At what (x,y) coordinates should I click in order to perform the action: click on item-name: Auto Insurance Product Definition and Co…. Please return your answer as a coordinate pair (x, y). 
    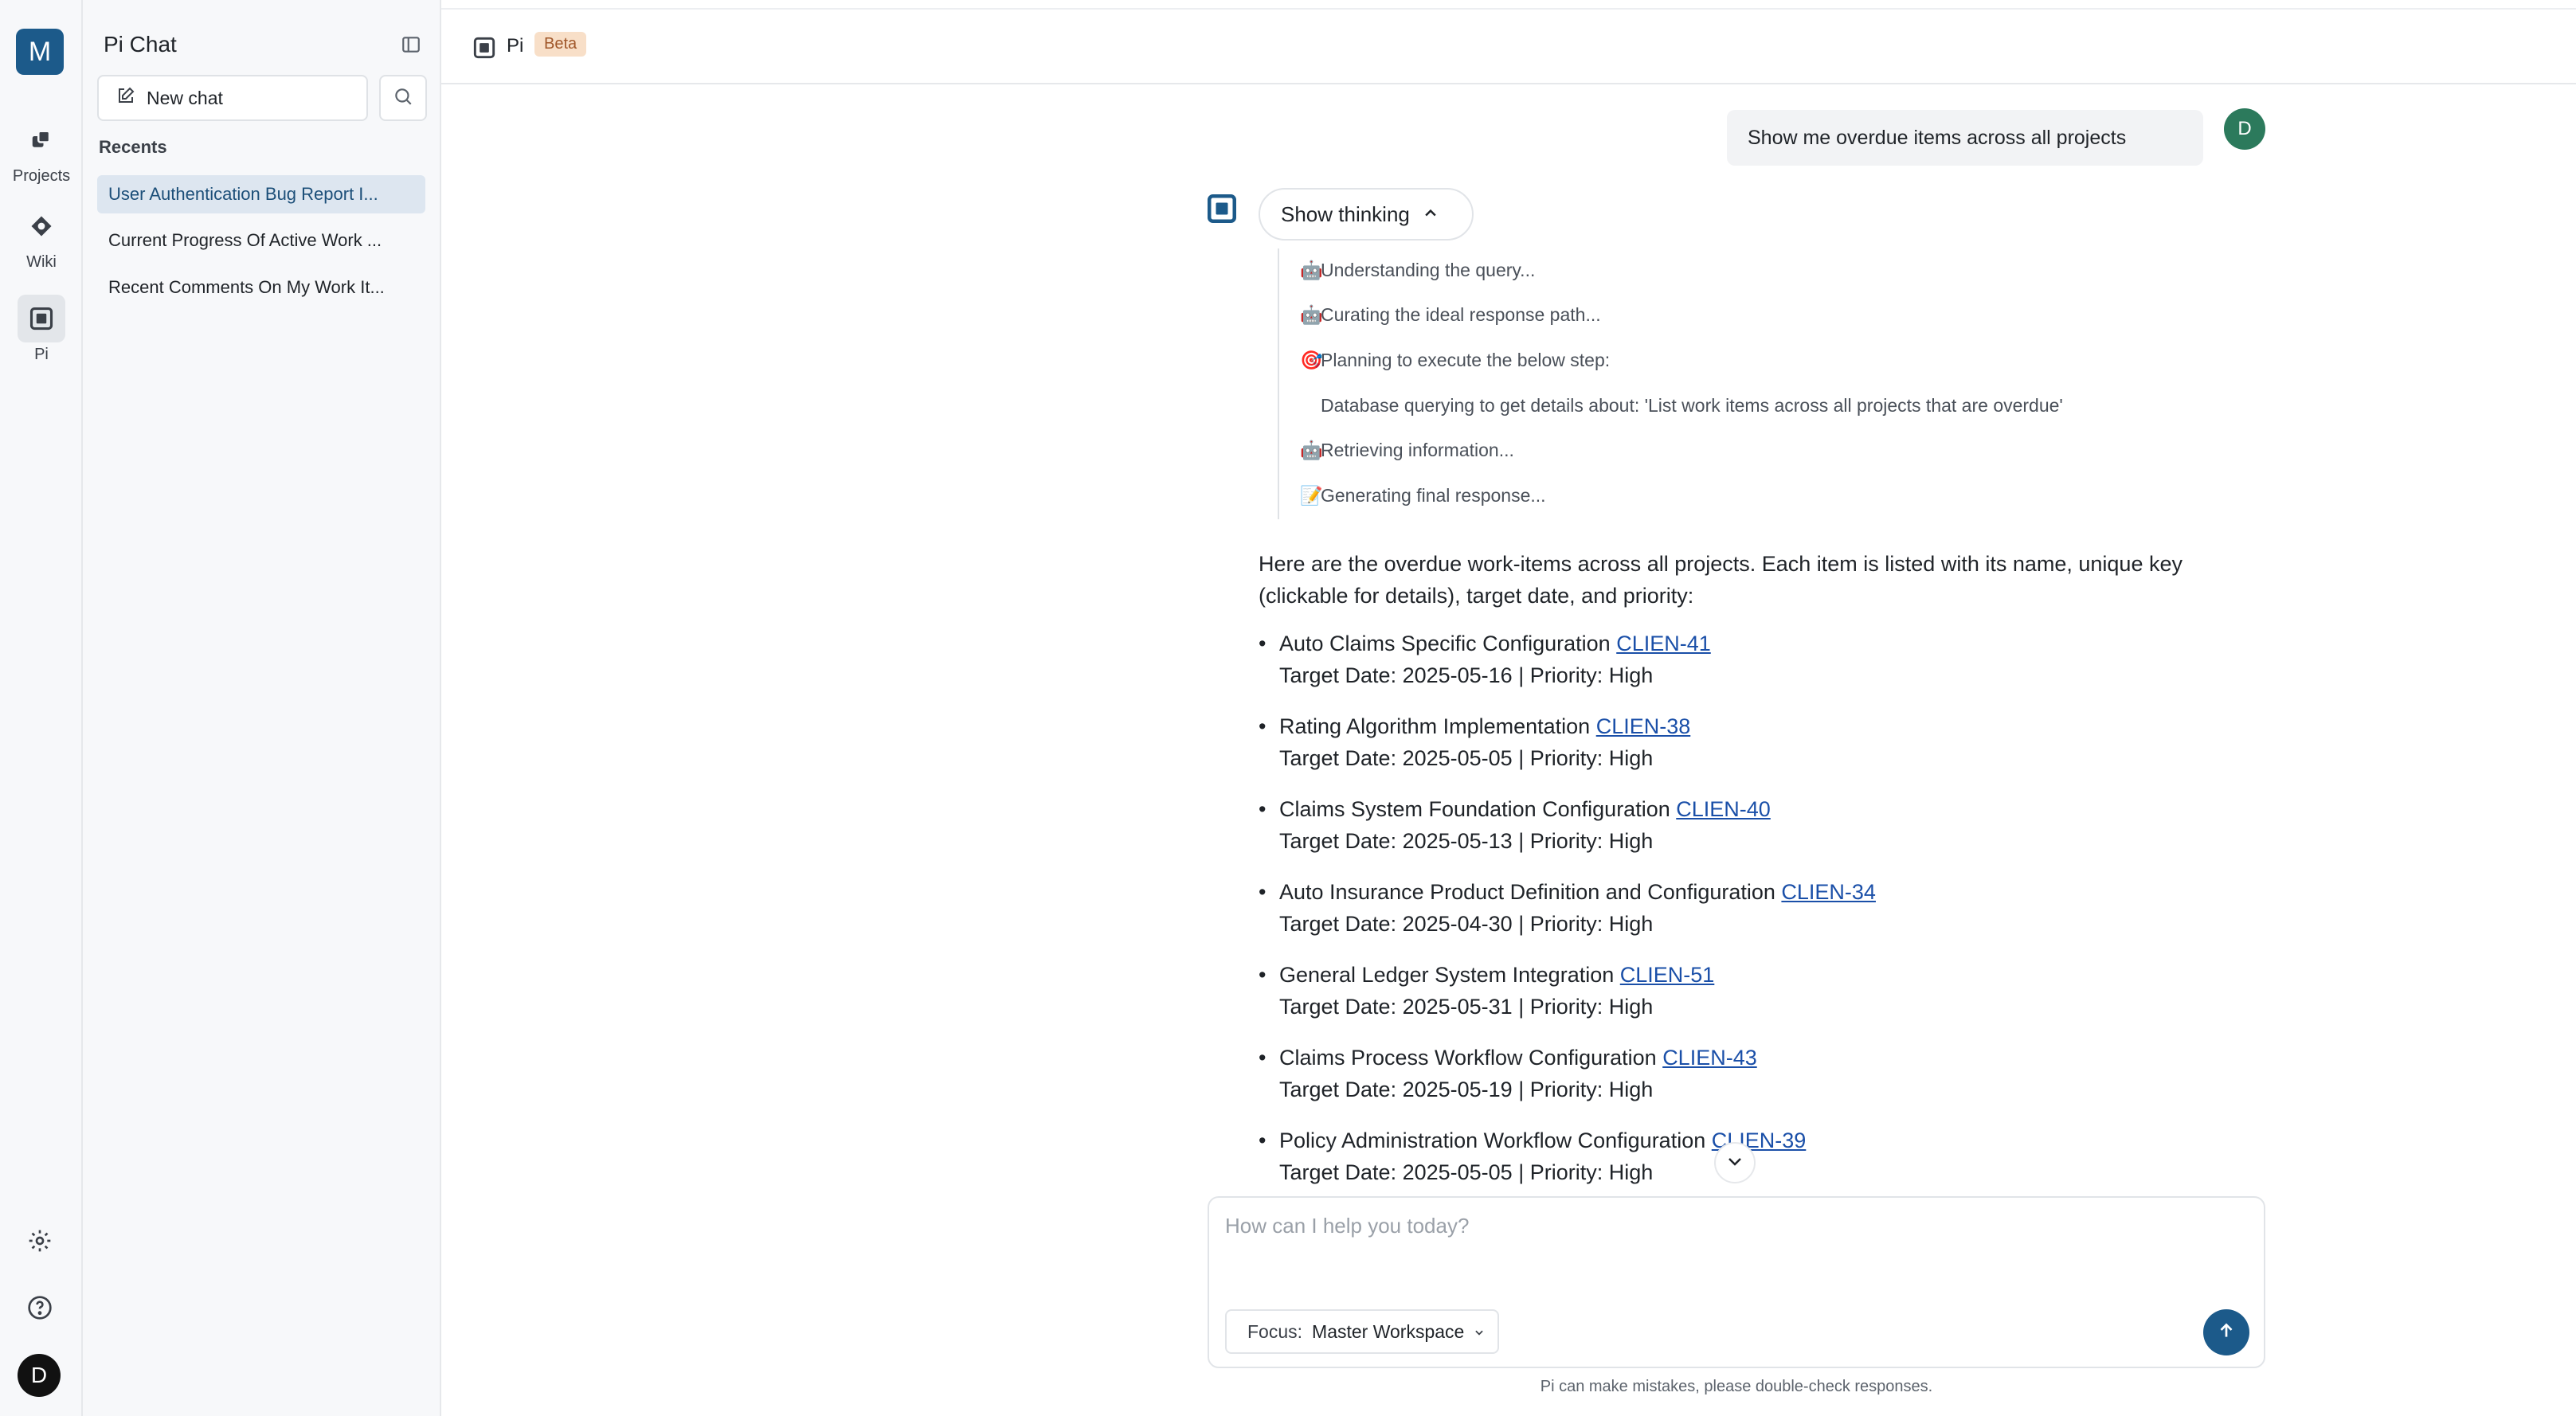
    Looking at the image, I should click on (1527, 892).